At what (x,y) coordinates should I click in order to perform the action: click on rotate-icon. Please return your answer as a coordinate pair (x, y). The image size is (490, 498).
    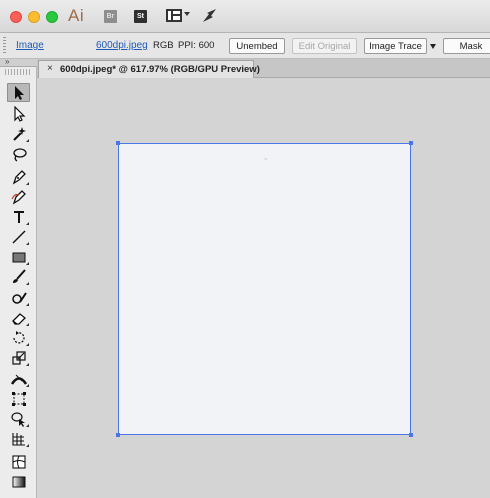
    Looking at the image, I should click on (18, 336).